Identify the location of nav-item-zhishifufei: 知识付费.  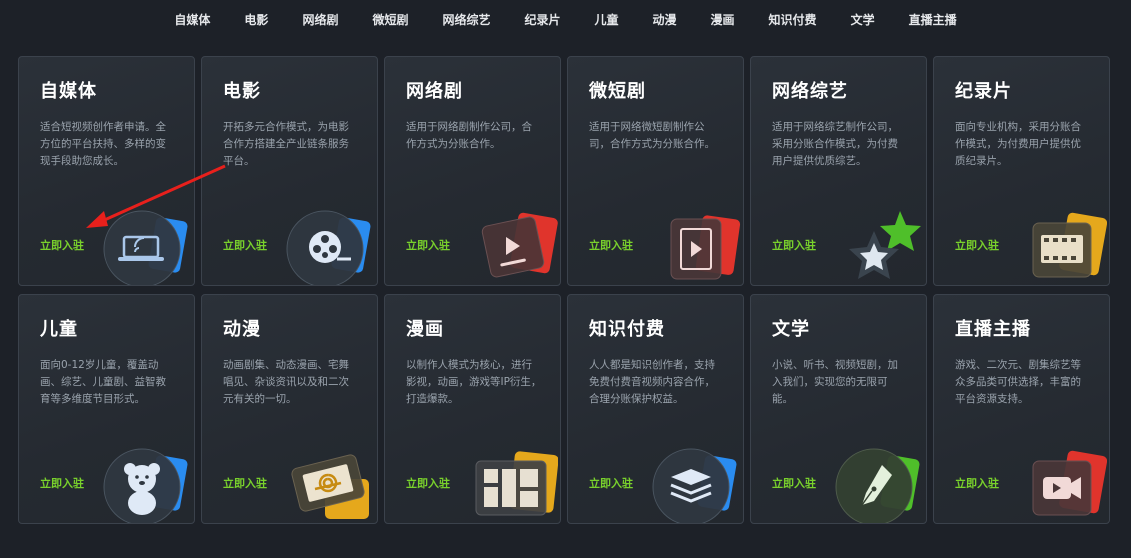
(793, 19).